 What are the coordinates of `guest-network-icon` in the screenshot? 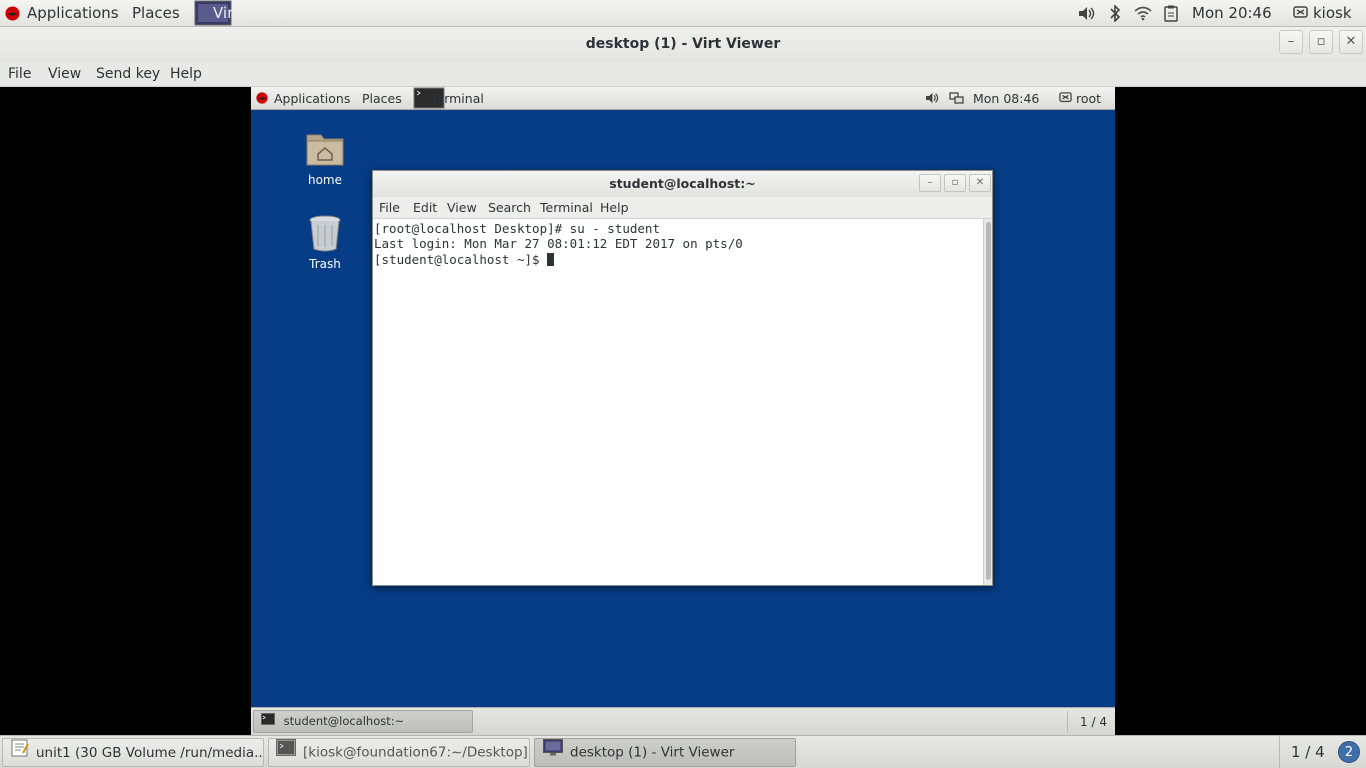 It's located at (956, 100).